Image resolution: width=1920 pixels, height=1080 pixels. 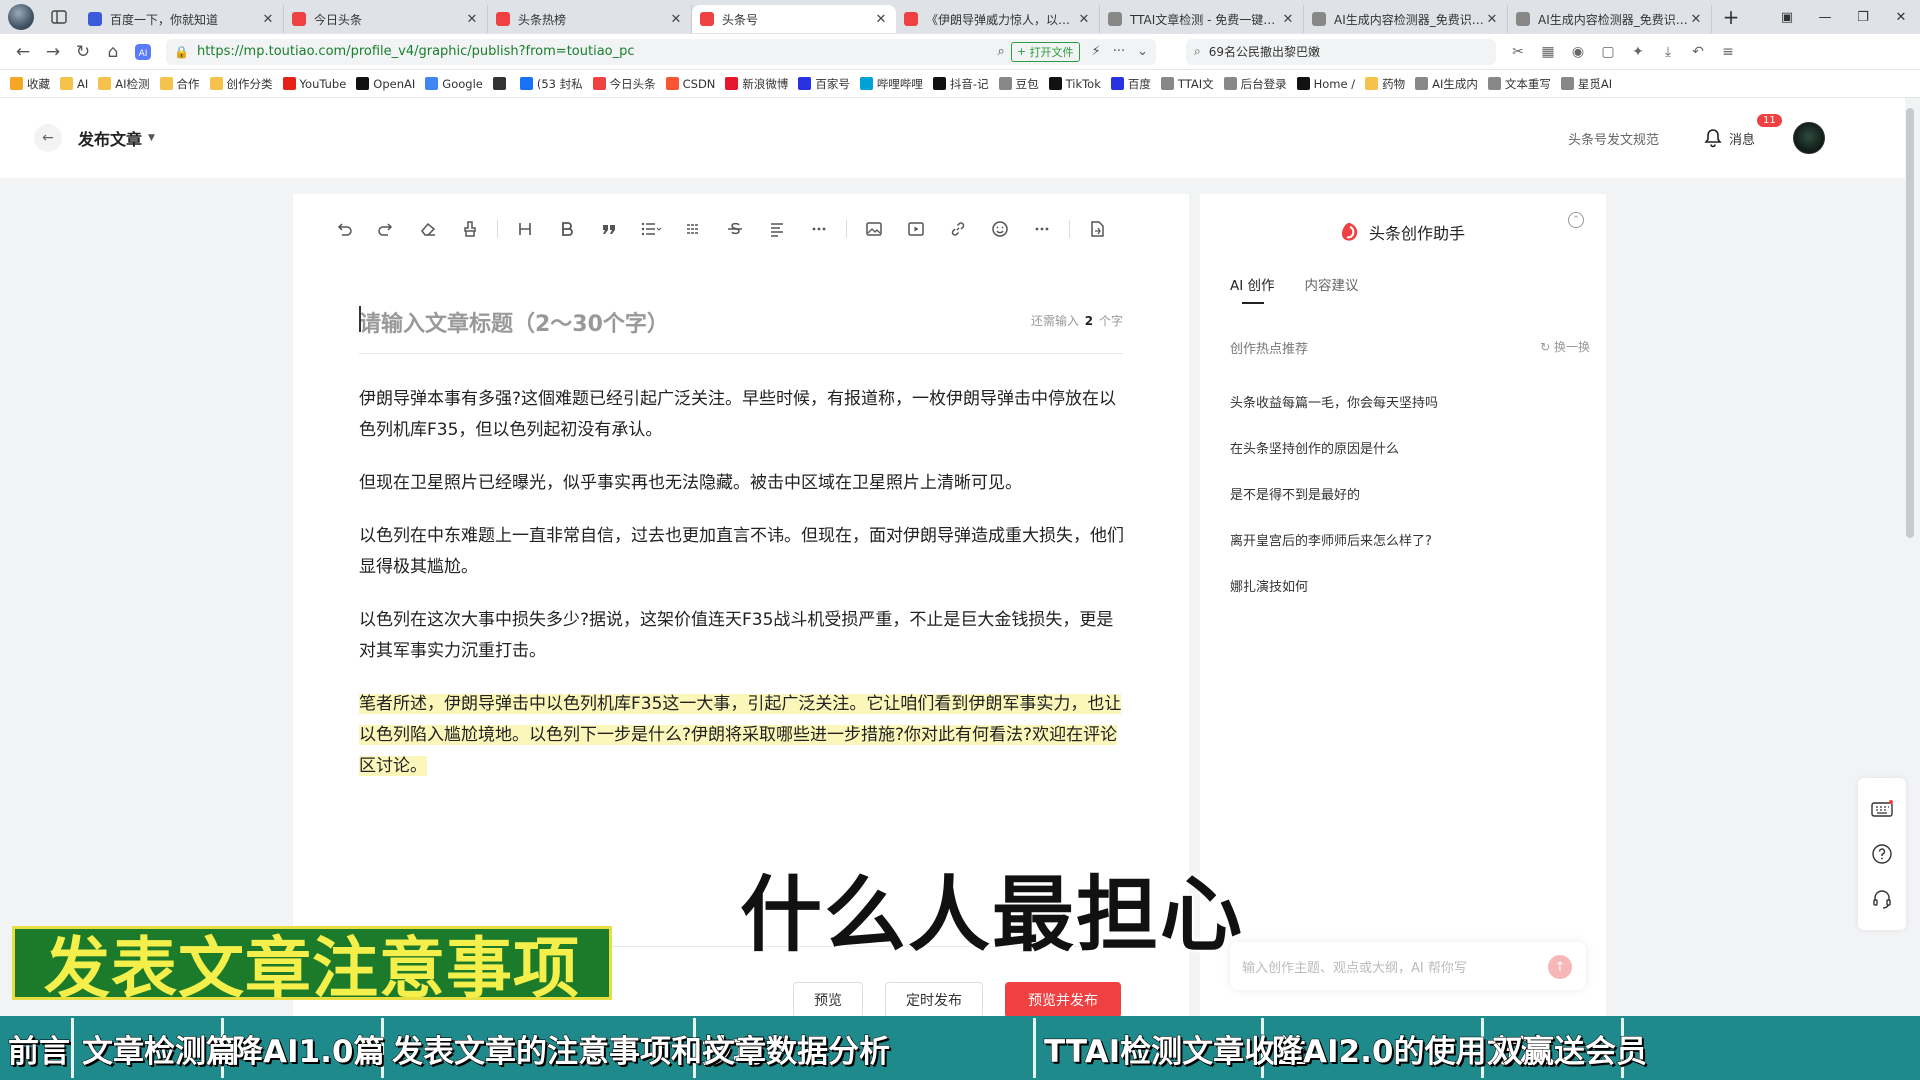 I want to click on page-scrollbar, so click(x=1910, y=323).